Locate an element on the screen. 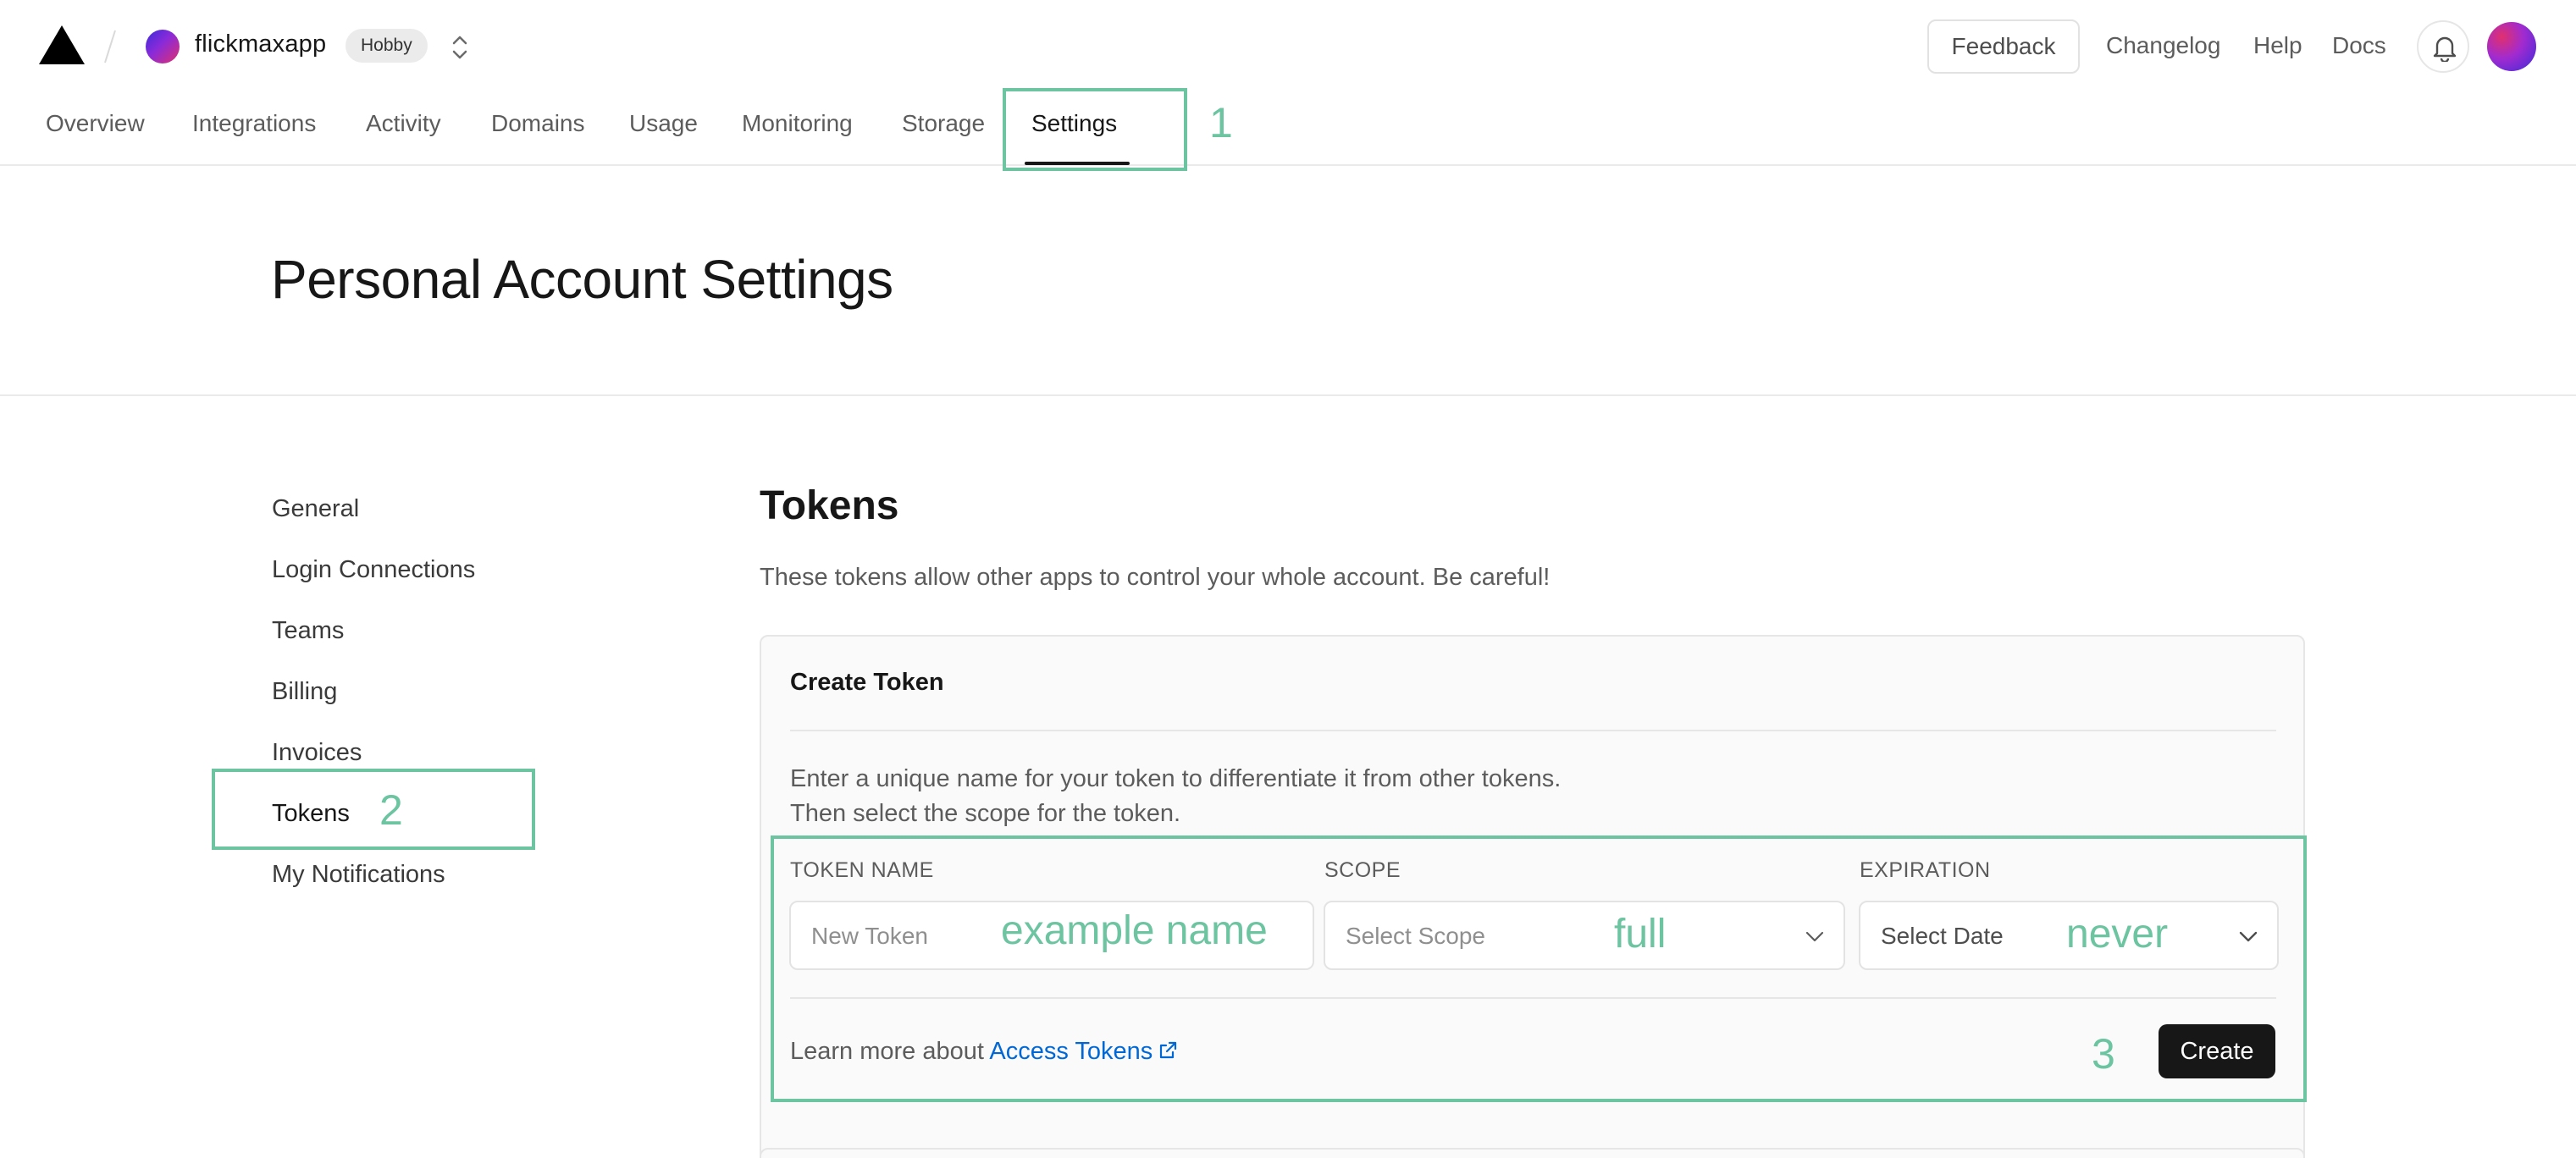  page-title: Personal Account Settings is located at coordinates (582, 279).